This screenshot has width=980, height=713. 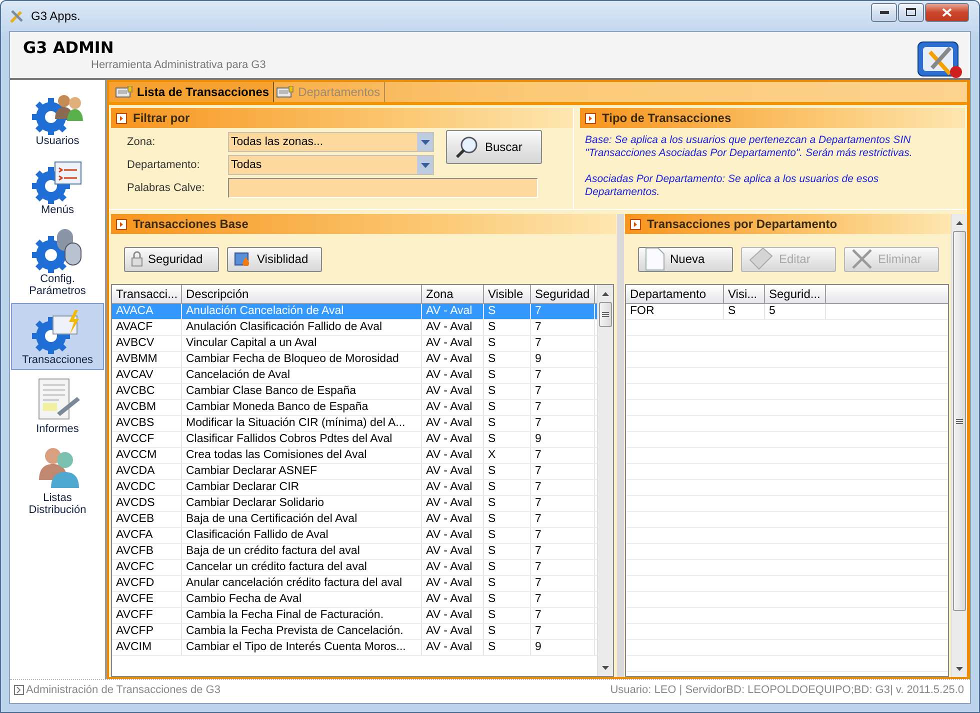 I want to click on table-row: AVCCF Clasificar Fallidos Cobros Pdtes del Aval AV - Aval S 9, so click(x=354, y=440).